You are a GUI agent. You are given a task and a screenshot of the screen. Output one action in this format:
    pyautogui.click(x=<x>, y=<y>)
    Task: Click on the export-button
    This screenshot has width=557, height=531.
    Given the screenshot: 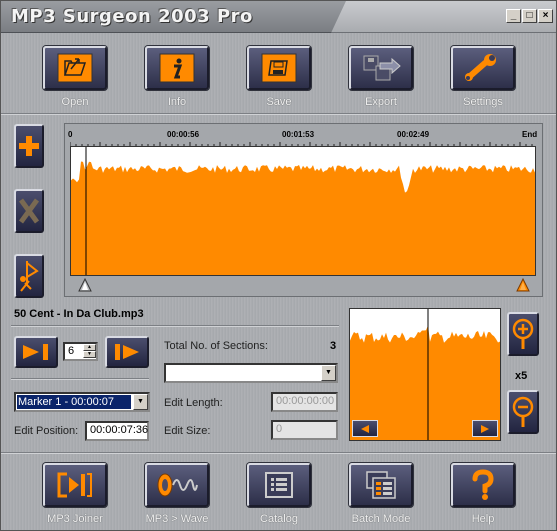 What is the action you would take?
    pyautogui.click(x=381, y=68)
    